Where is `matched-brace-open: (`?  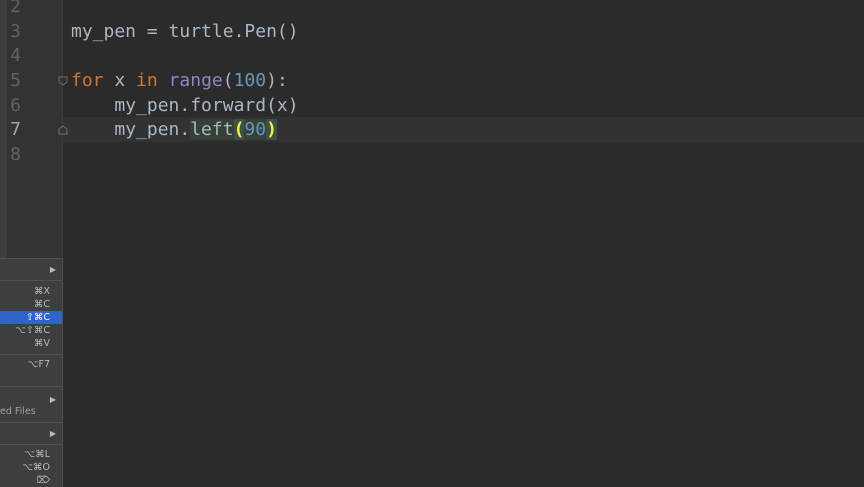
matched-brace-open: ( is located at coordinates (239, 129).